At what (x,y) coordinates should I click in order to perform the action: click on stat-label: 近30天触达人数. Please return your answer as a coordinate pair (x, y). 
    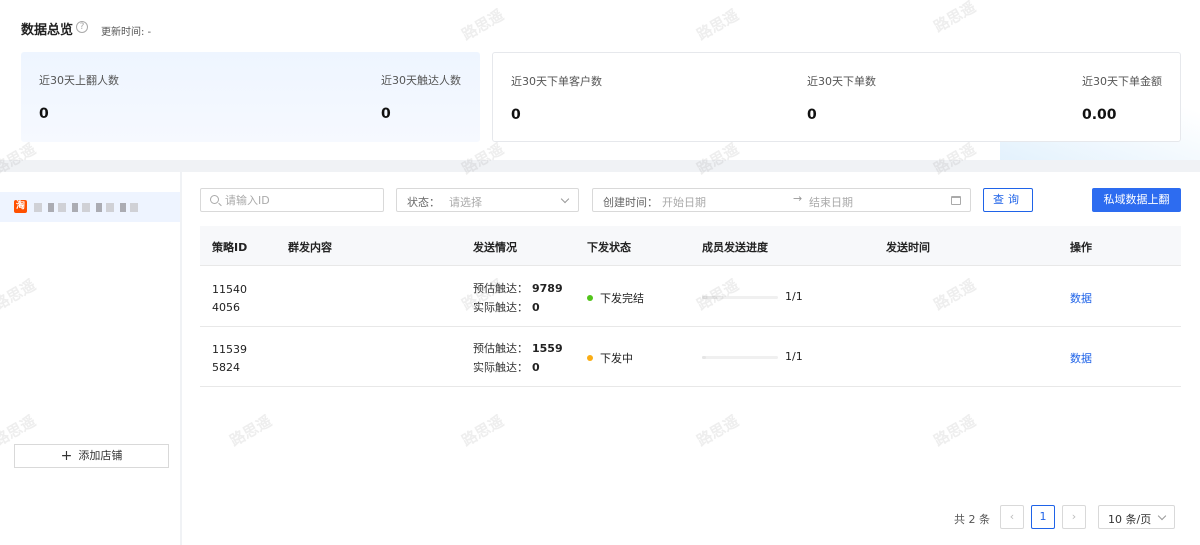
    Looking at the image, I should click on (421, 80).